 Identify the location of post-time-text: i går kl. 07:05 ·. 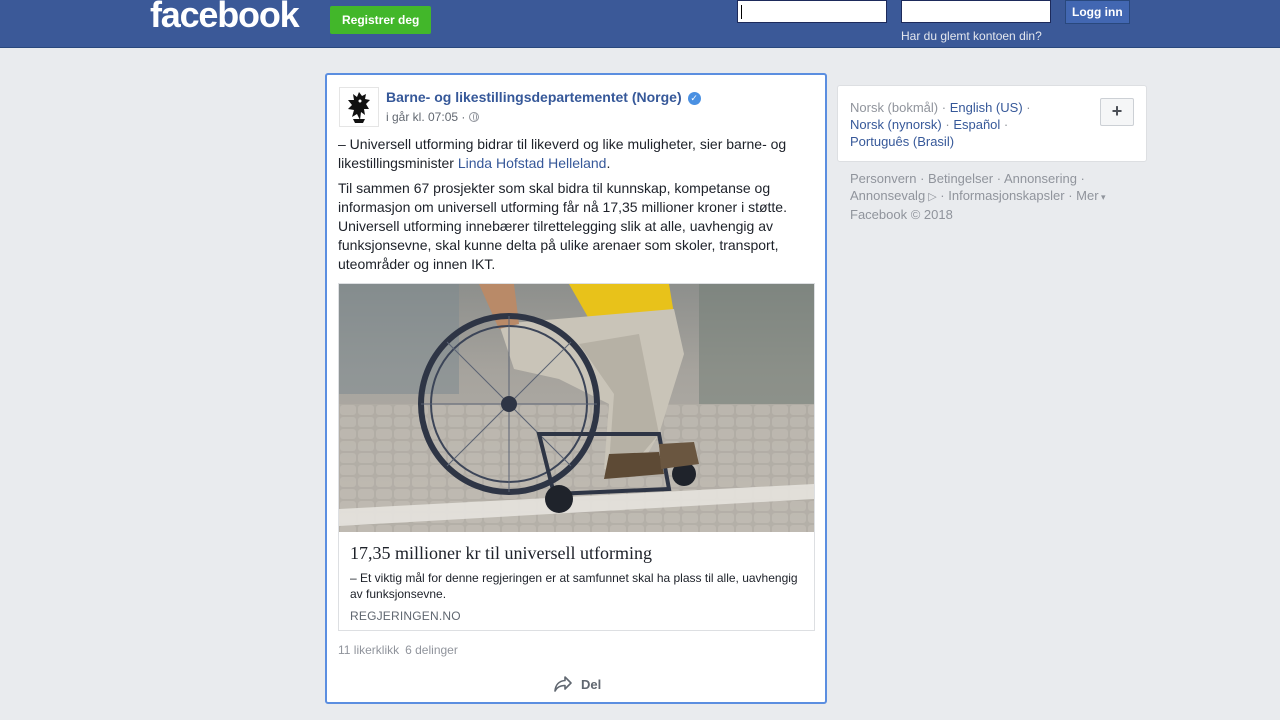
(425, 117).